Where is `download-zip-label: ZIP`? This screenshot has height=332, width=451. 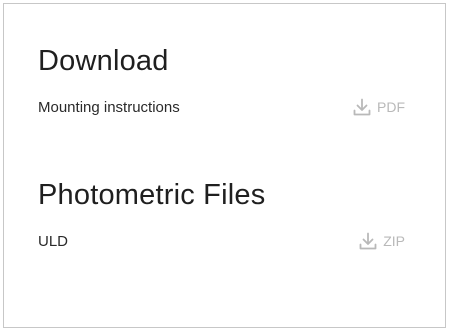 download-zip-label: ZIP is located at coordinates (394, 241).